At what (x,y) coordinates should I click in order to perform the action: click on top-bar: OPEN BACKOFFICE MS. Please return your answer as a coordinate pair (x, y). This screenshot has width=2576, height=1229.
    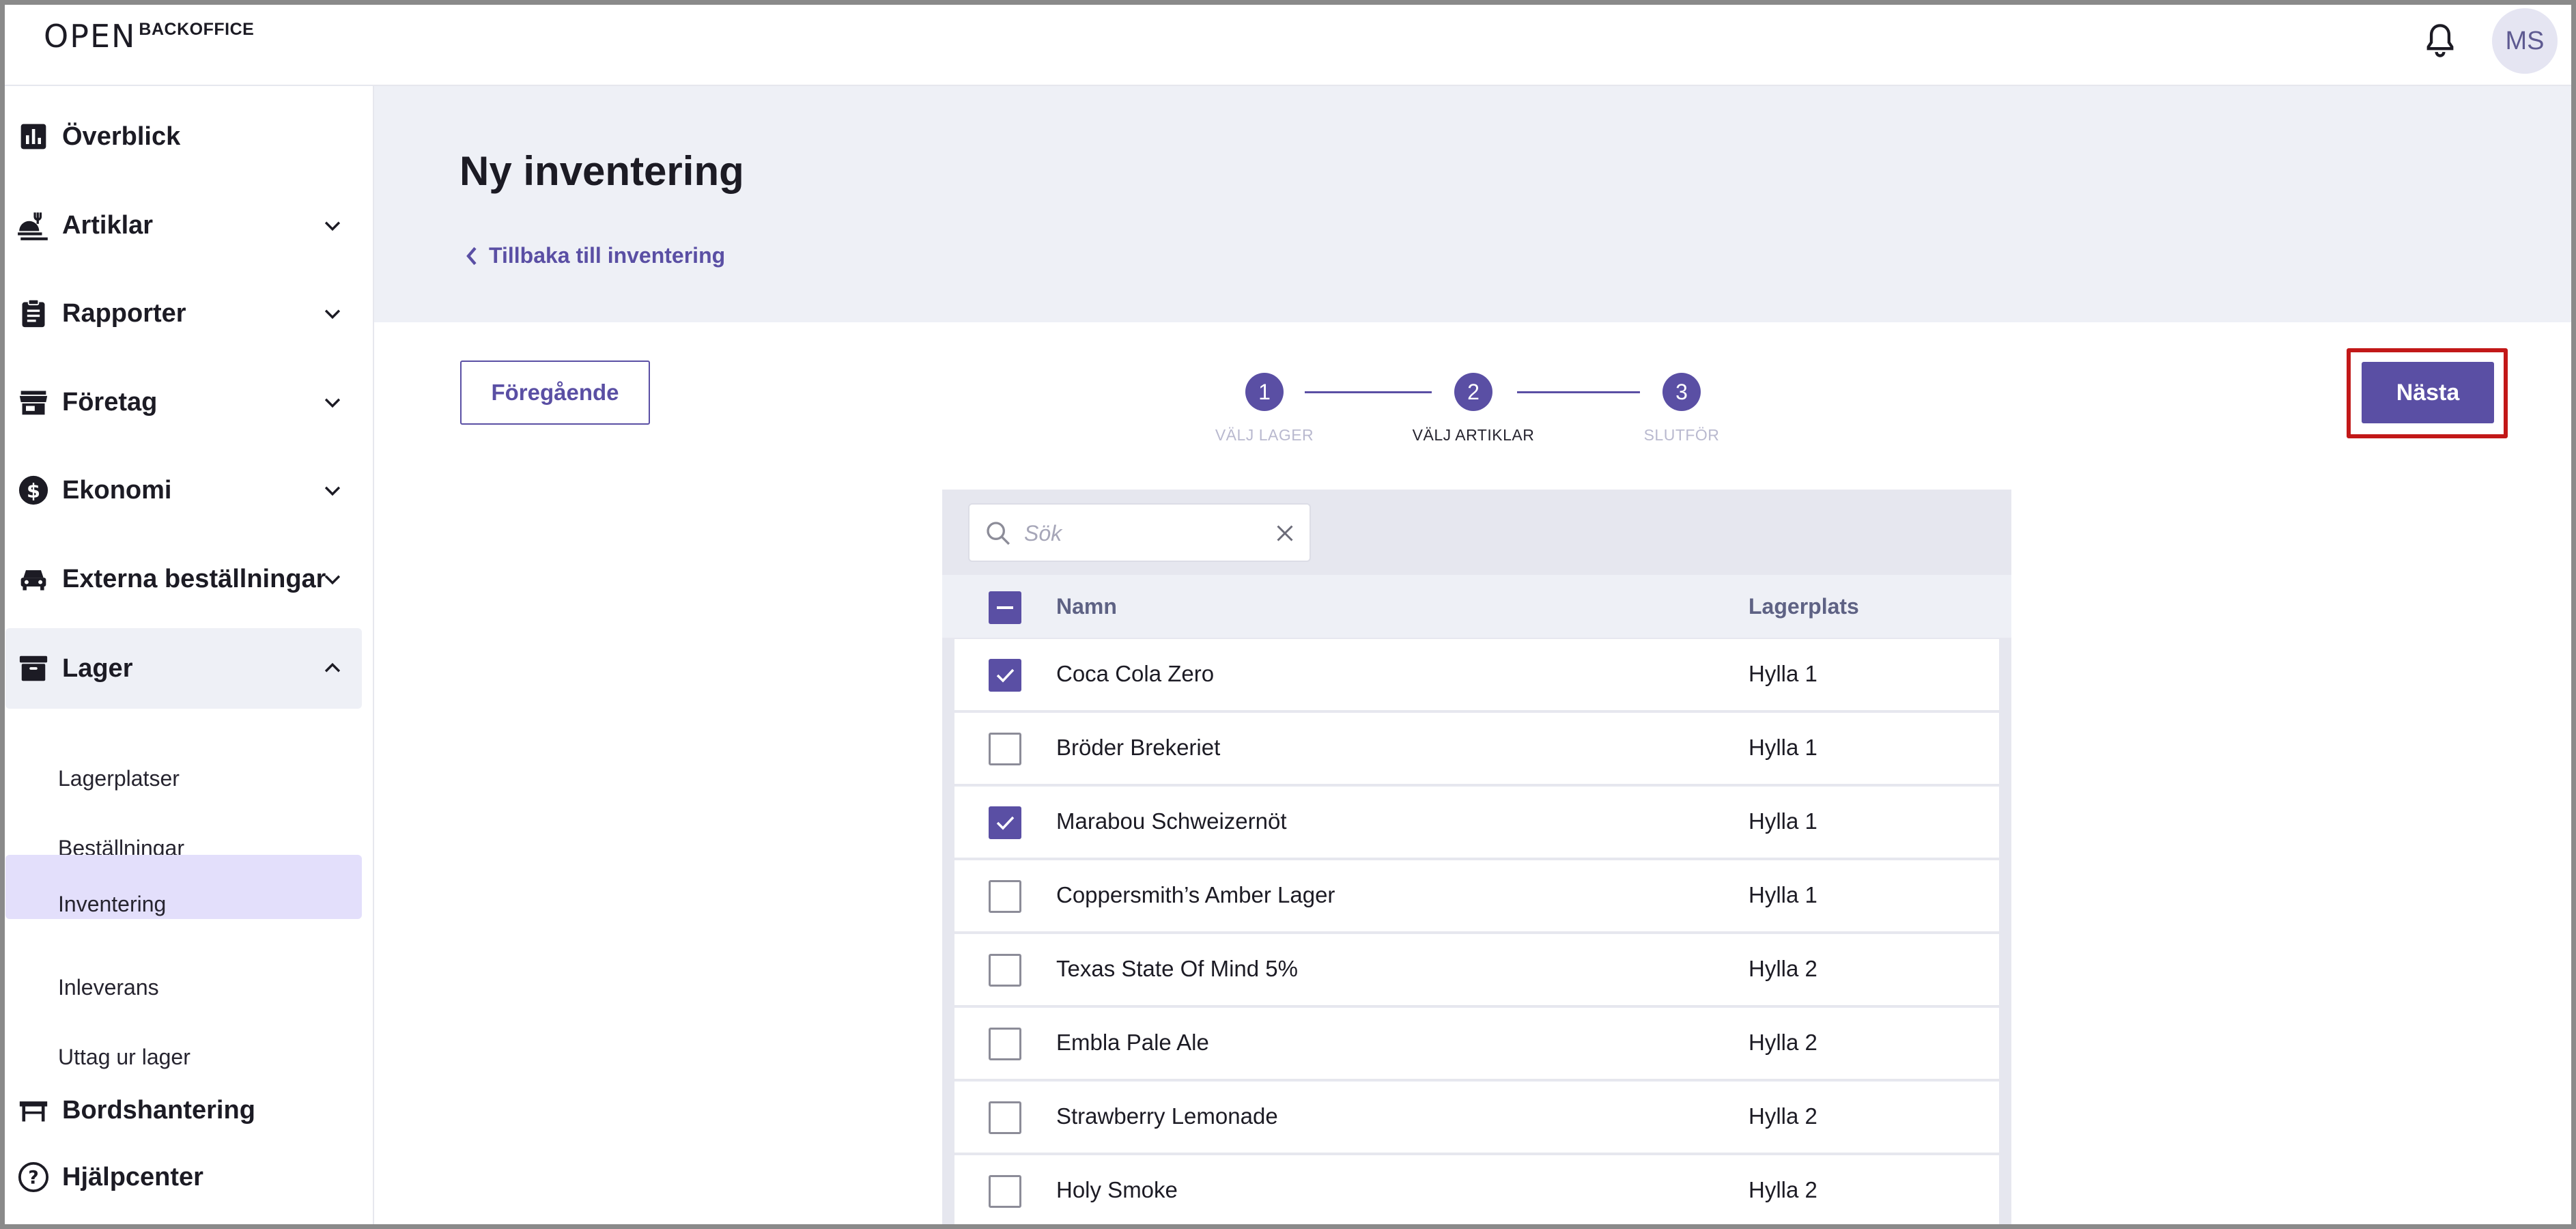
    Looking at the image, I should click on (1288, 43).